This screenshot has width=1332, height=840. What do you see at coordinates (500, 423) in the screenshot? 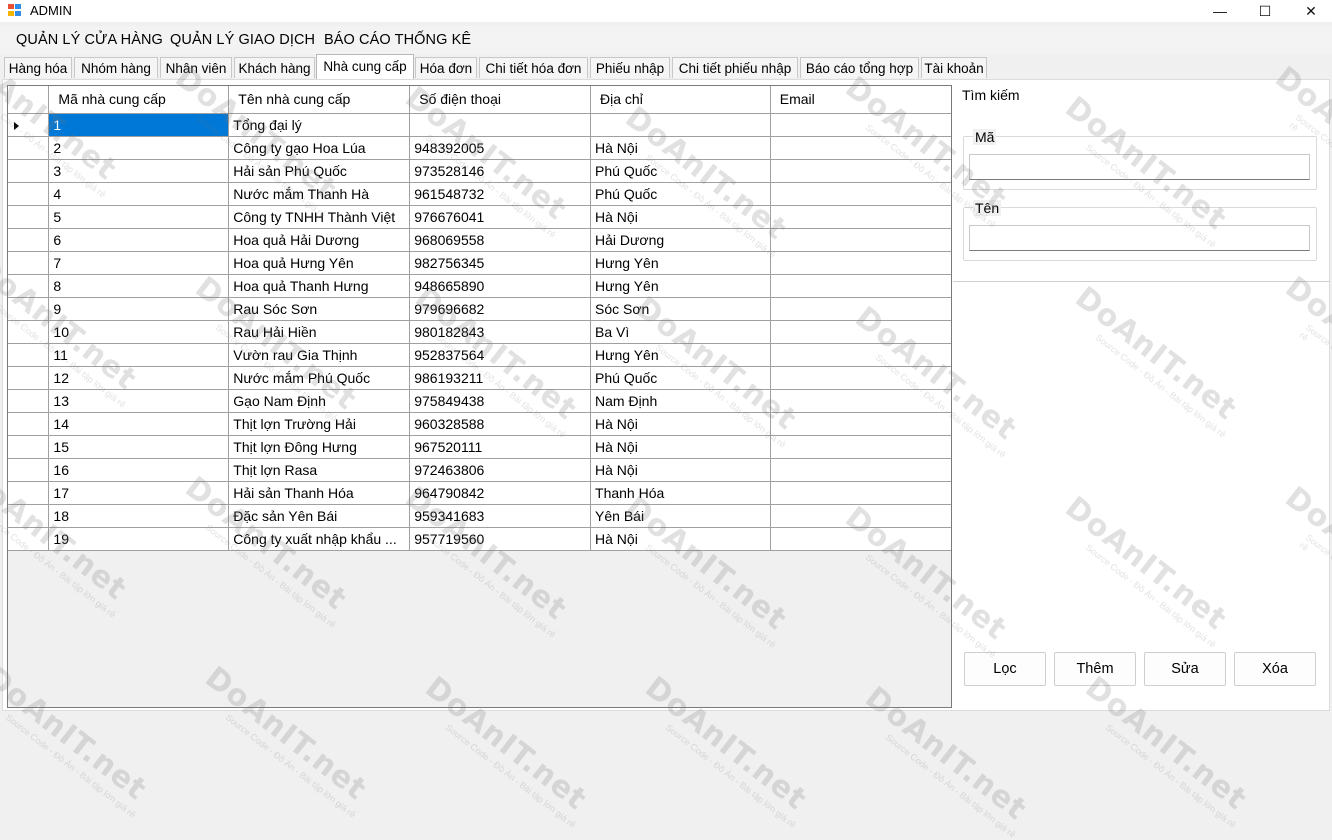
I see `cell-phone: 960328588` at bounding box center [500, 423].